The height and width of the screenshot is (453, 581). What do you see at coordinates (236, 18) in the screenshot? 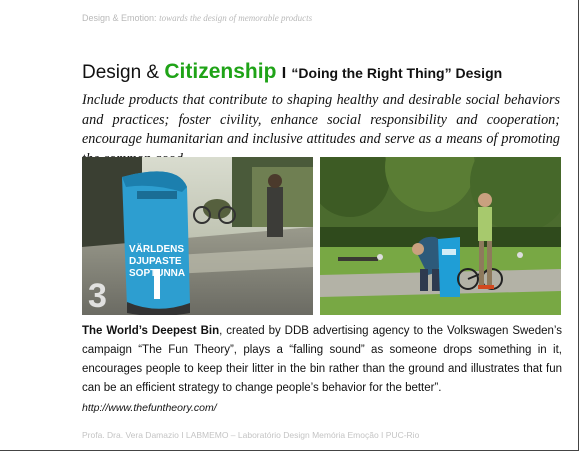
I see `header-subtitle: towards the design of memorable products` at bounding box center [236, 18].